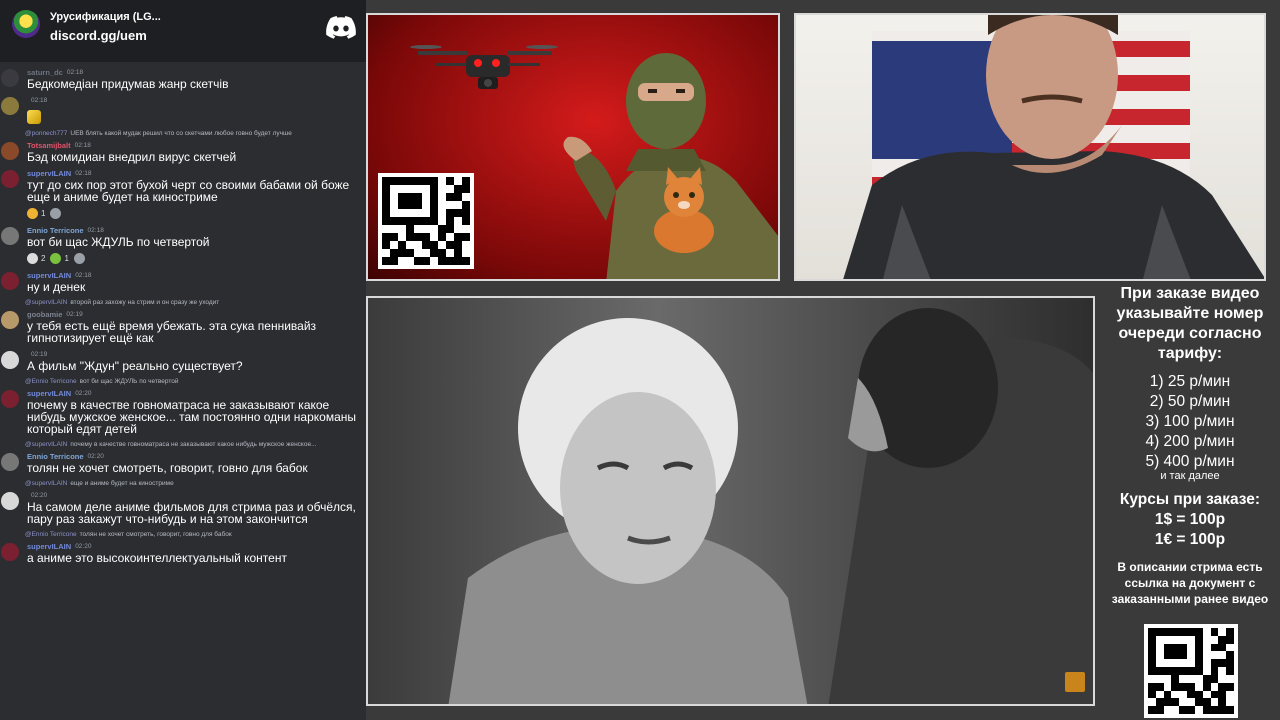 The image size is (1280, 720). What do you see at coordinates (44, 314) in the screenshot?
I see `message-username: goobamie` at bounding box center [44, 314].